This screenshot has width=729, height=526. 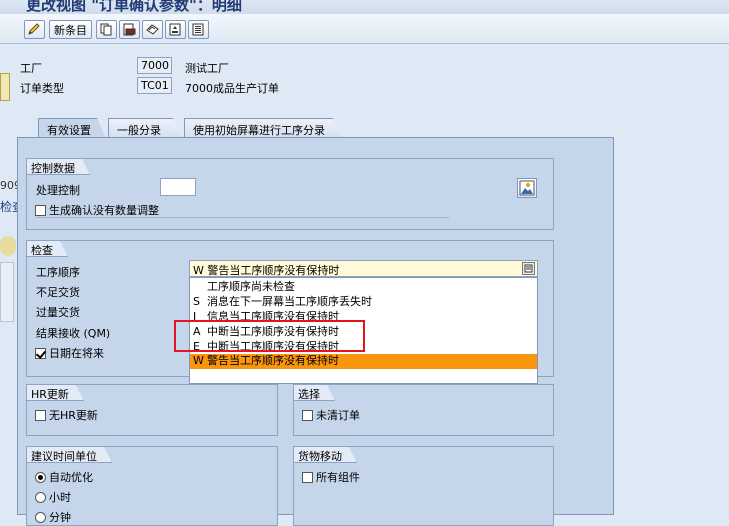 I want to click on process-control-input, so click(x=178, y=187).